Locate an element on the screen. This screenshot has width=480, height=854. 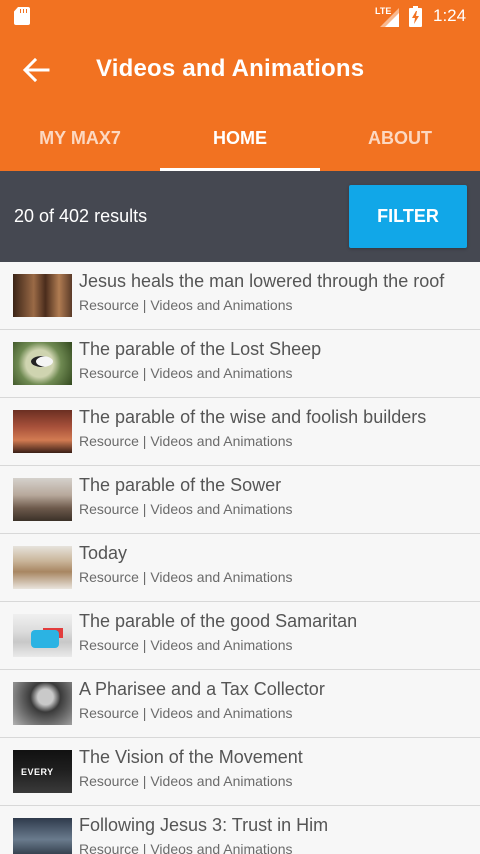
filter-bar: 20 of 402 results FILTER is located at coordinates (240, 216).